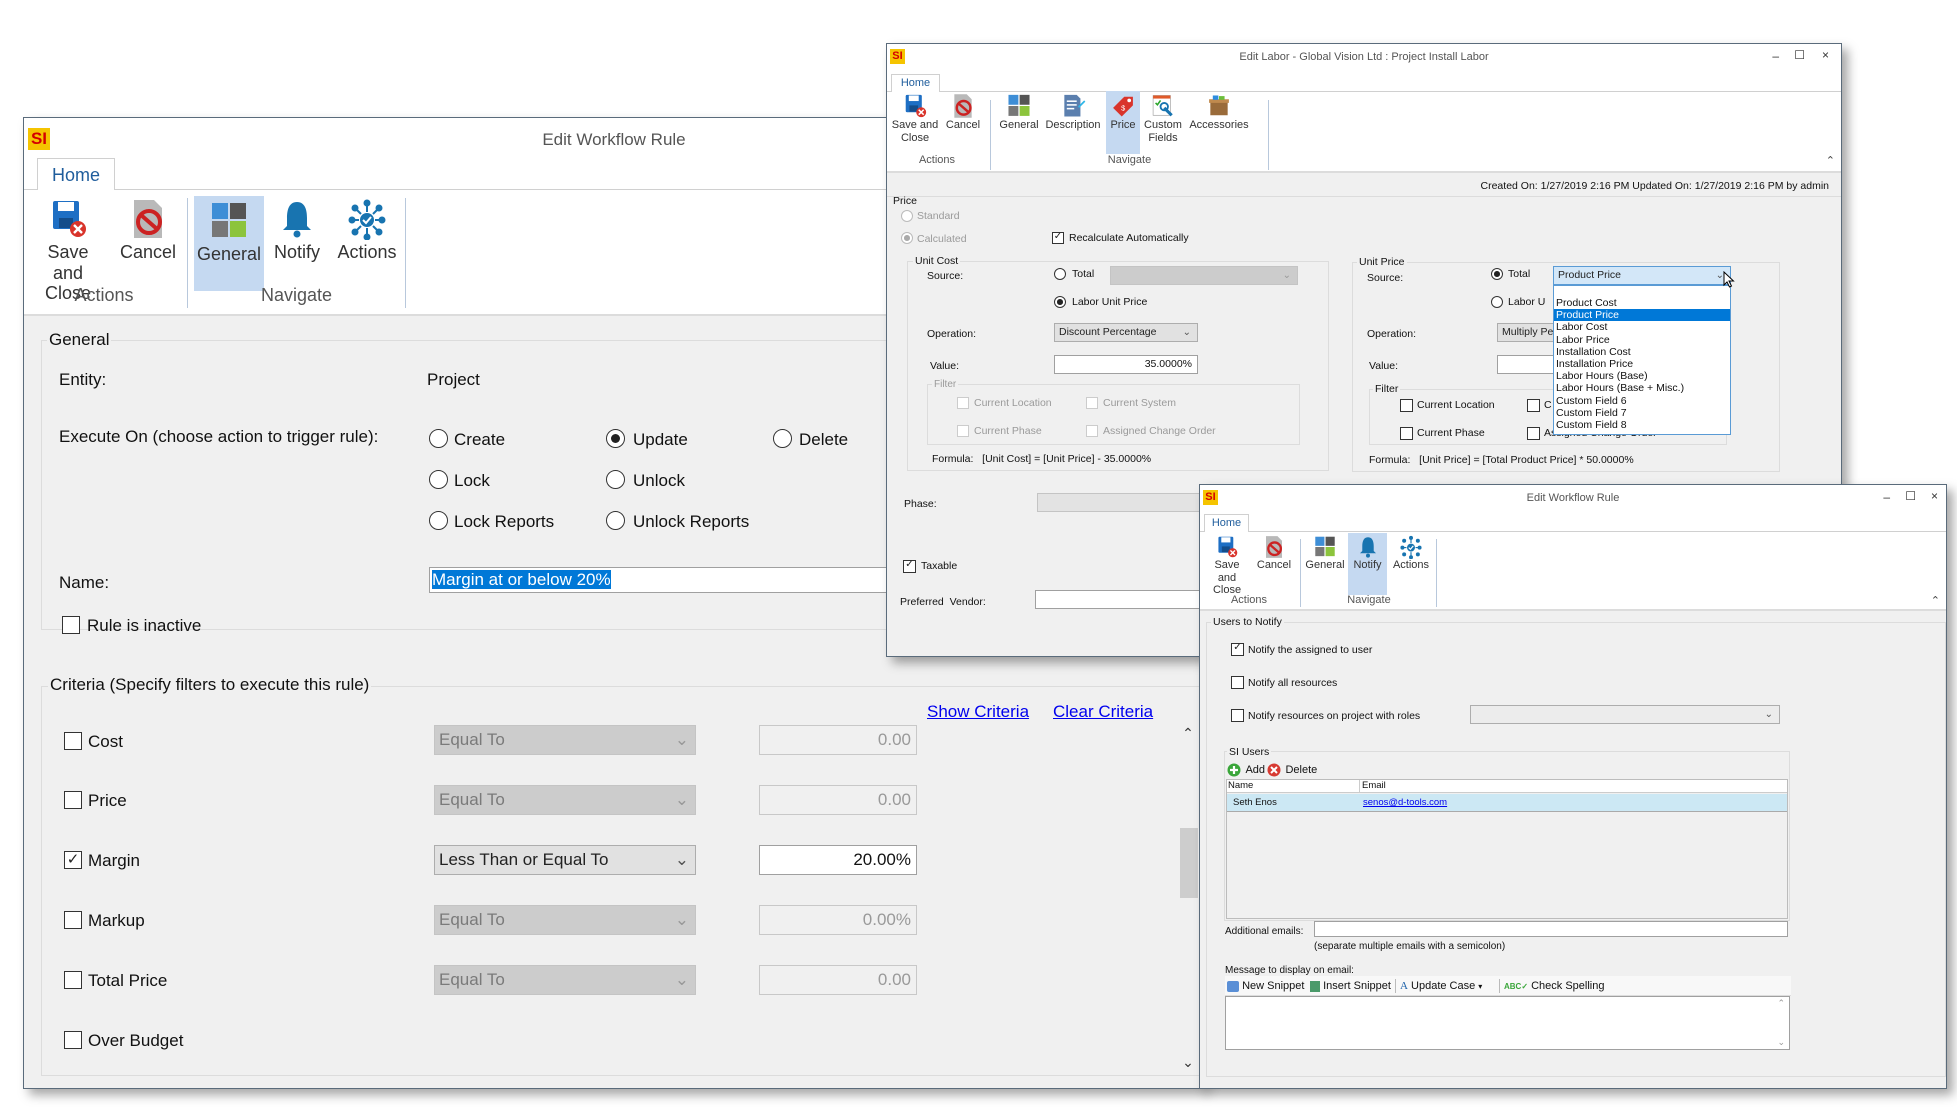 This screenshot has width=1957, height=1113. Describe the element at coordinates (565, 920) in the screenshot. I see `markup-operator-select: Equal To ⌄` at that location.